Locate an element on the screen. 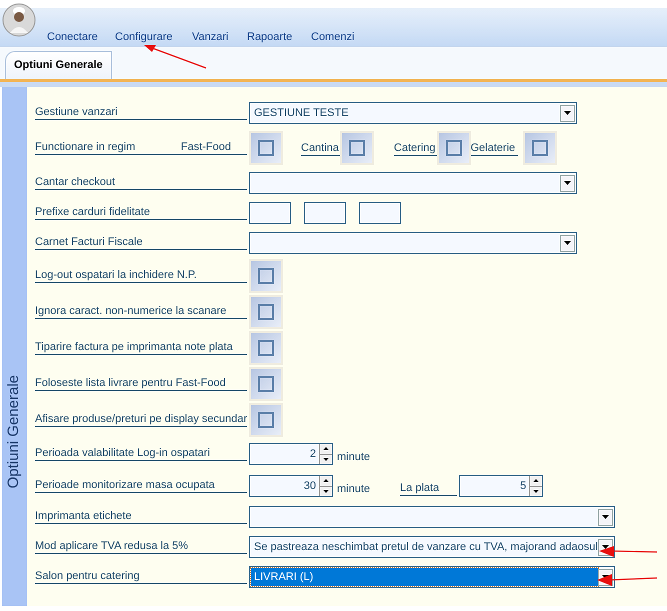 The height and width of the screenshot is (611, 667). field-label: Functionare in regim is located at coordinates (85, 147).